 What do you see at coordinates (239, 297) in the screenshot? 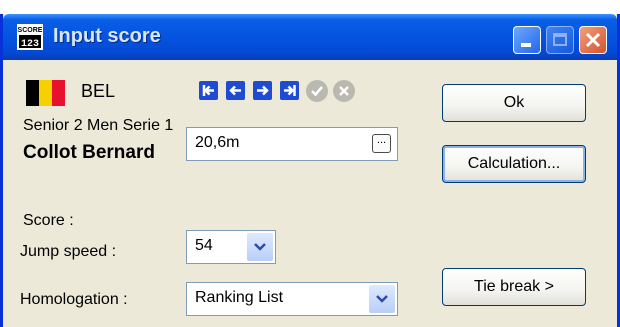
I see `homologation-value: Ranking List` at bounding box center [239, 297].